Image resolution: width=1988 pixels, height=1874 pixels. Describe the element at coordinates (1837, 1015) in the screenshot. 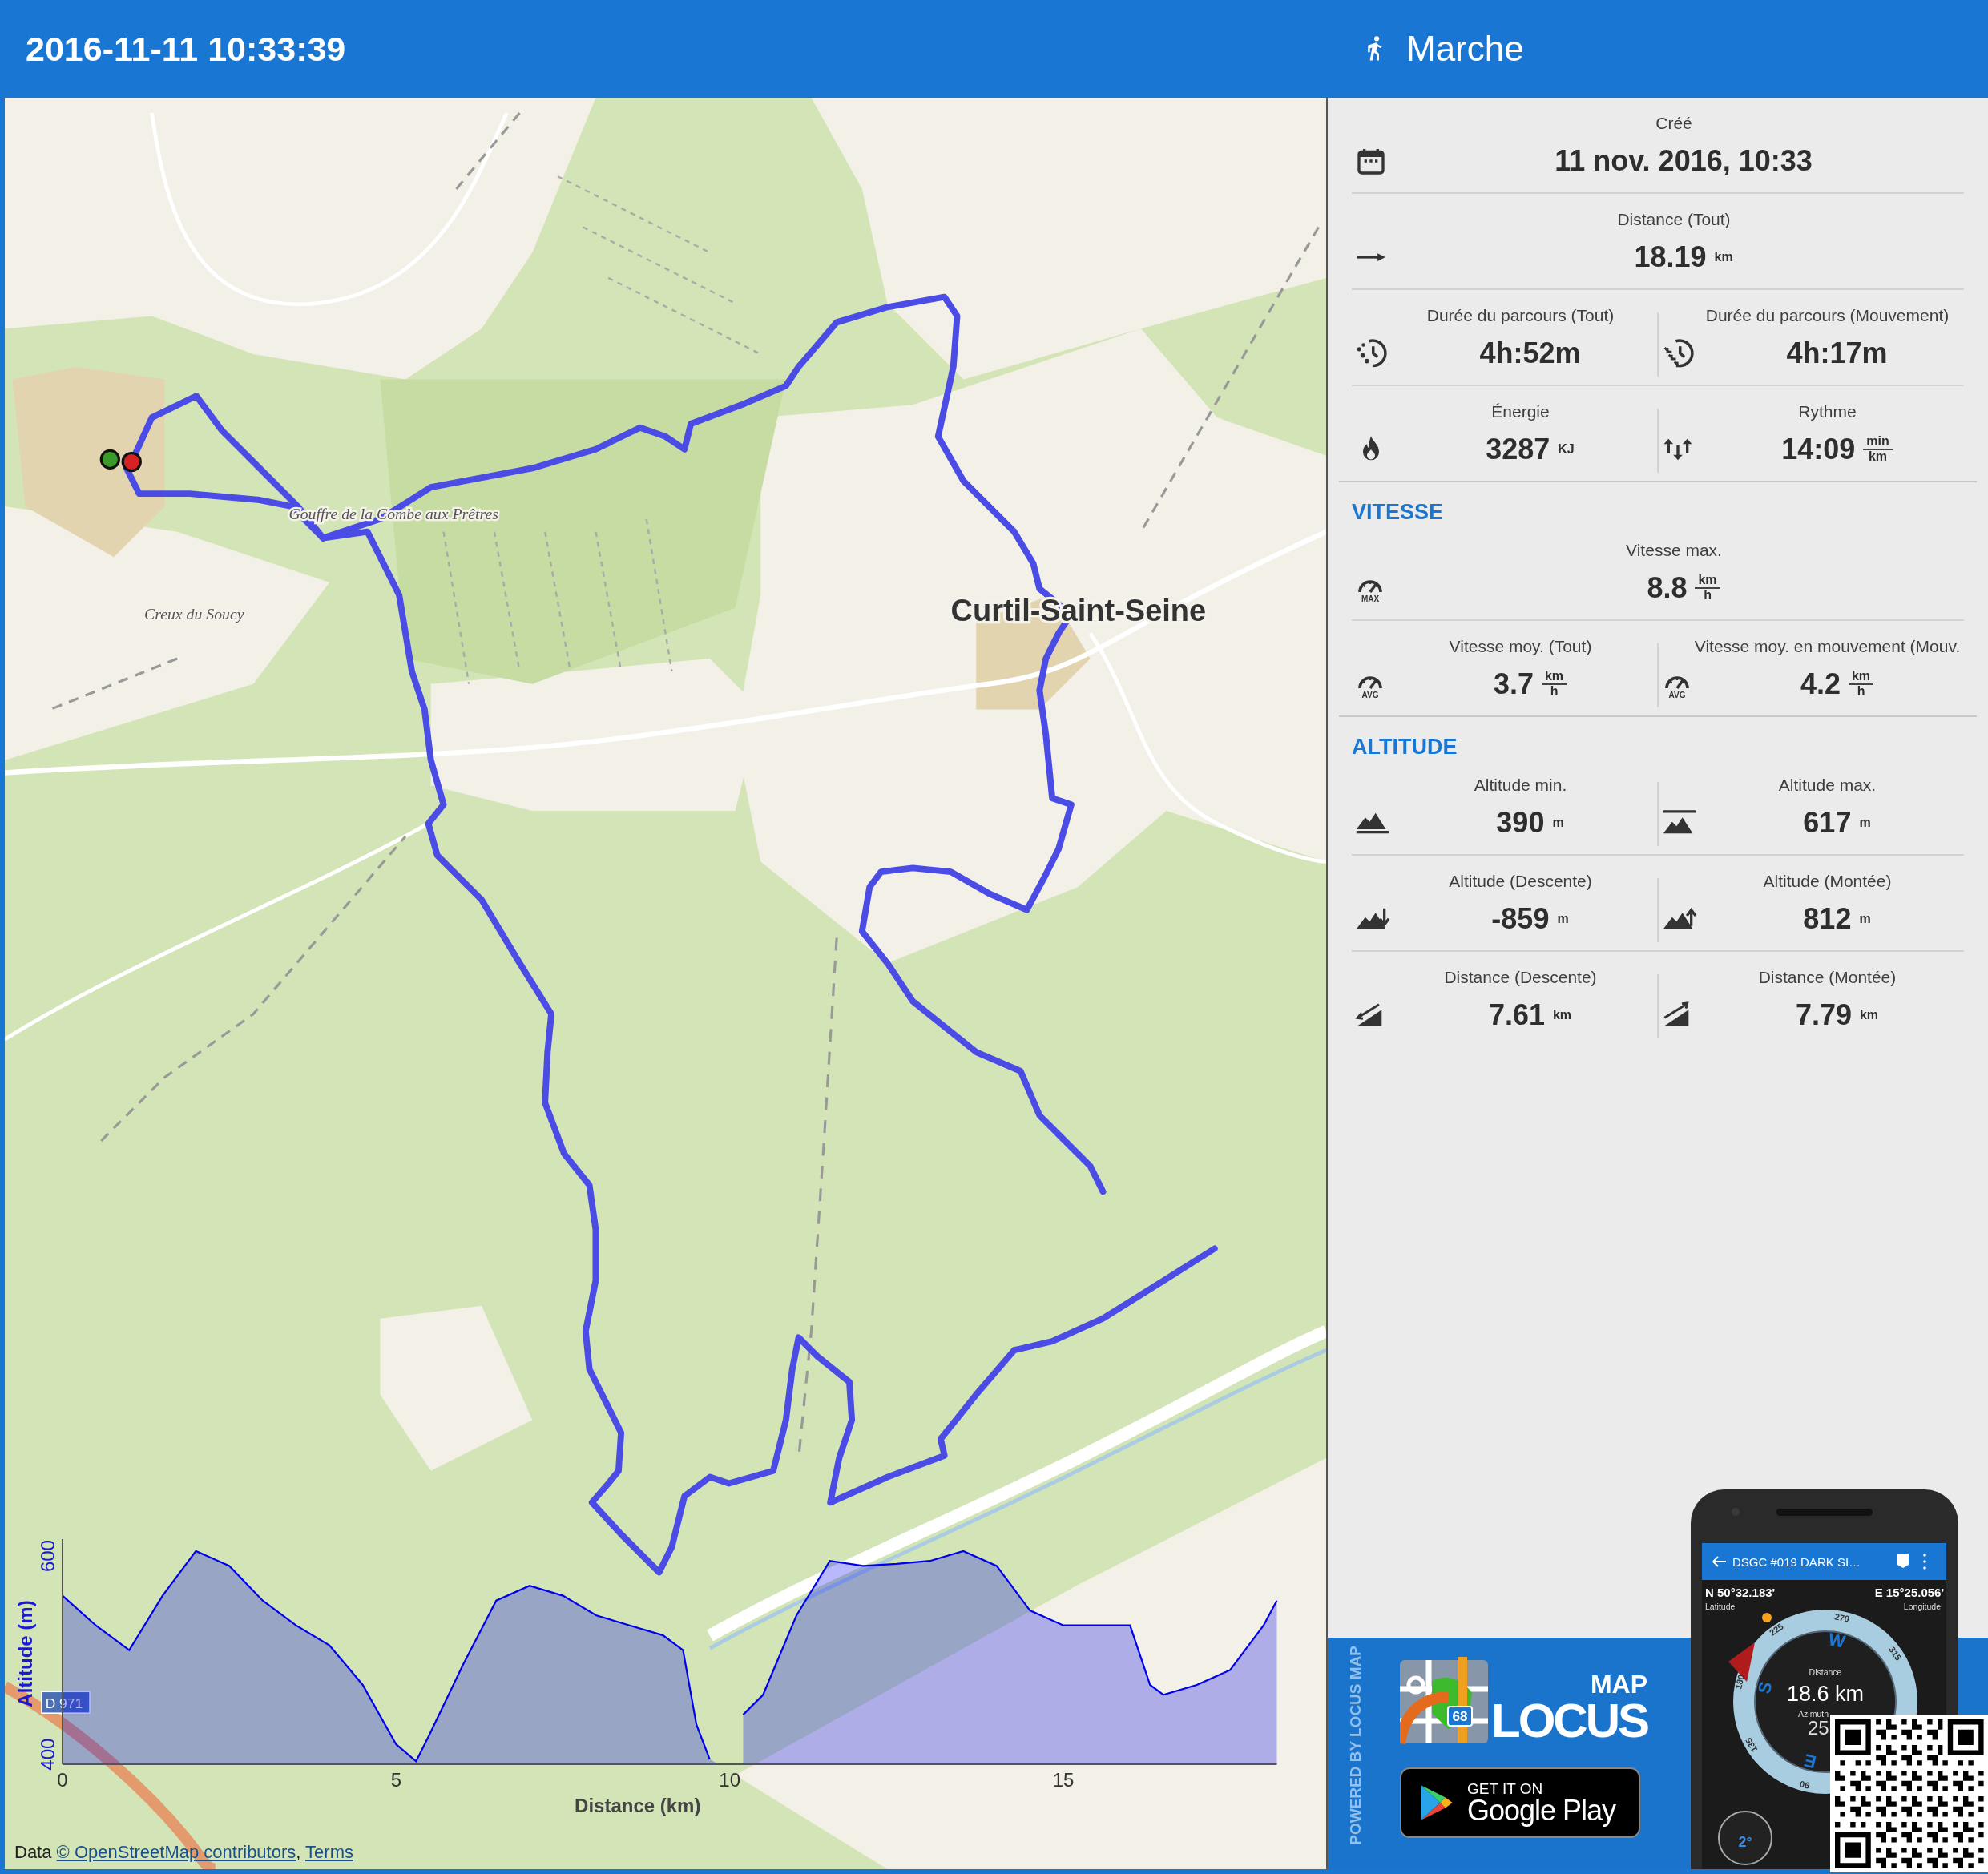

I see `stat-value: 7.79 km` at that location.